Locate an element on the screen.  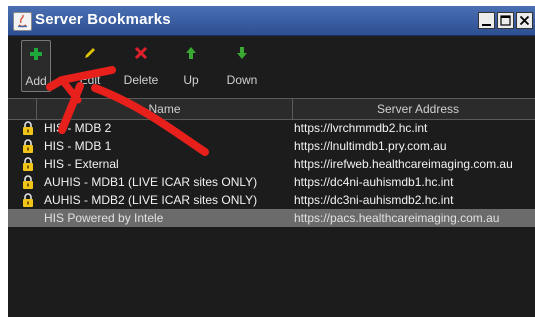
table-header: Name Server Address is located at coordinates (271, 109).